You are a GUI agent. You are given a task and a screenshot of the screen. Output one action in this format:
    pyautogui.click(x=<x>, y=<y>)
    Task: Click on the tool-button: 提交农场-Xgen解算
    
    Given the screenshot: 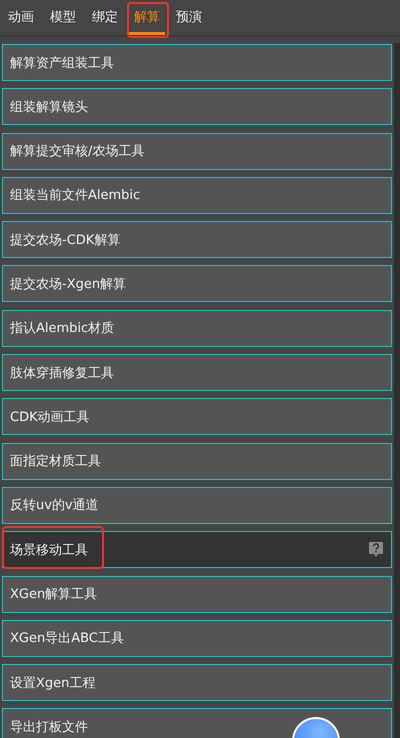 What is the action you would take?
    pyautogui.click(x=197, y=283)
    